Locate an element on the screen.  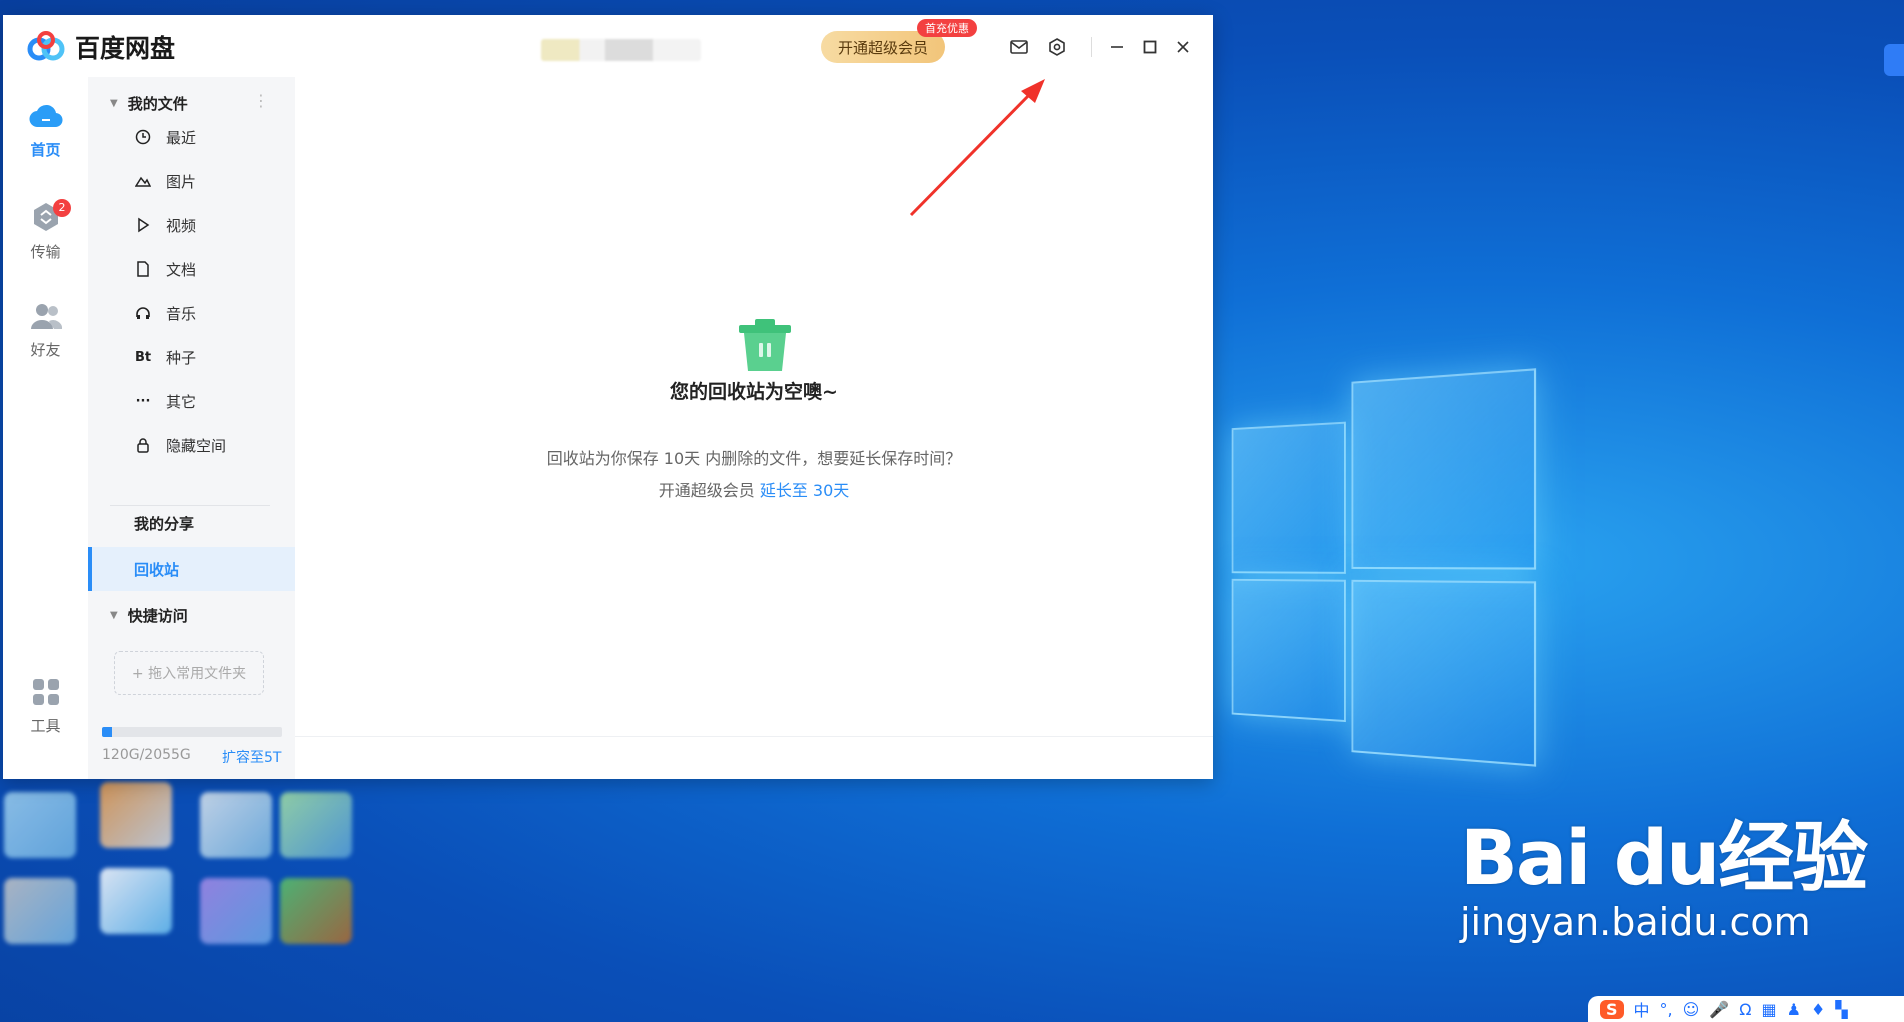
storage-progress-bar is located at coordinates (192, 732).